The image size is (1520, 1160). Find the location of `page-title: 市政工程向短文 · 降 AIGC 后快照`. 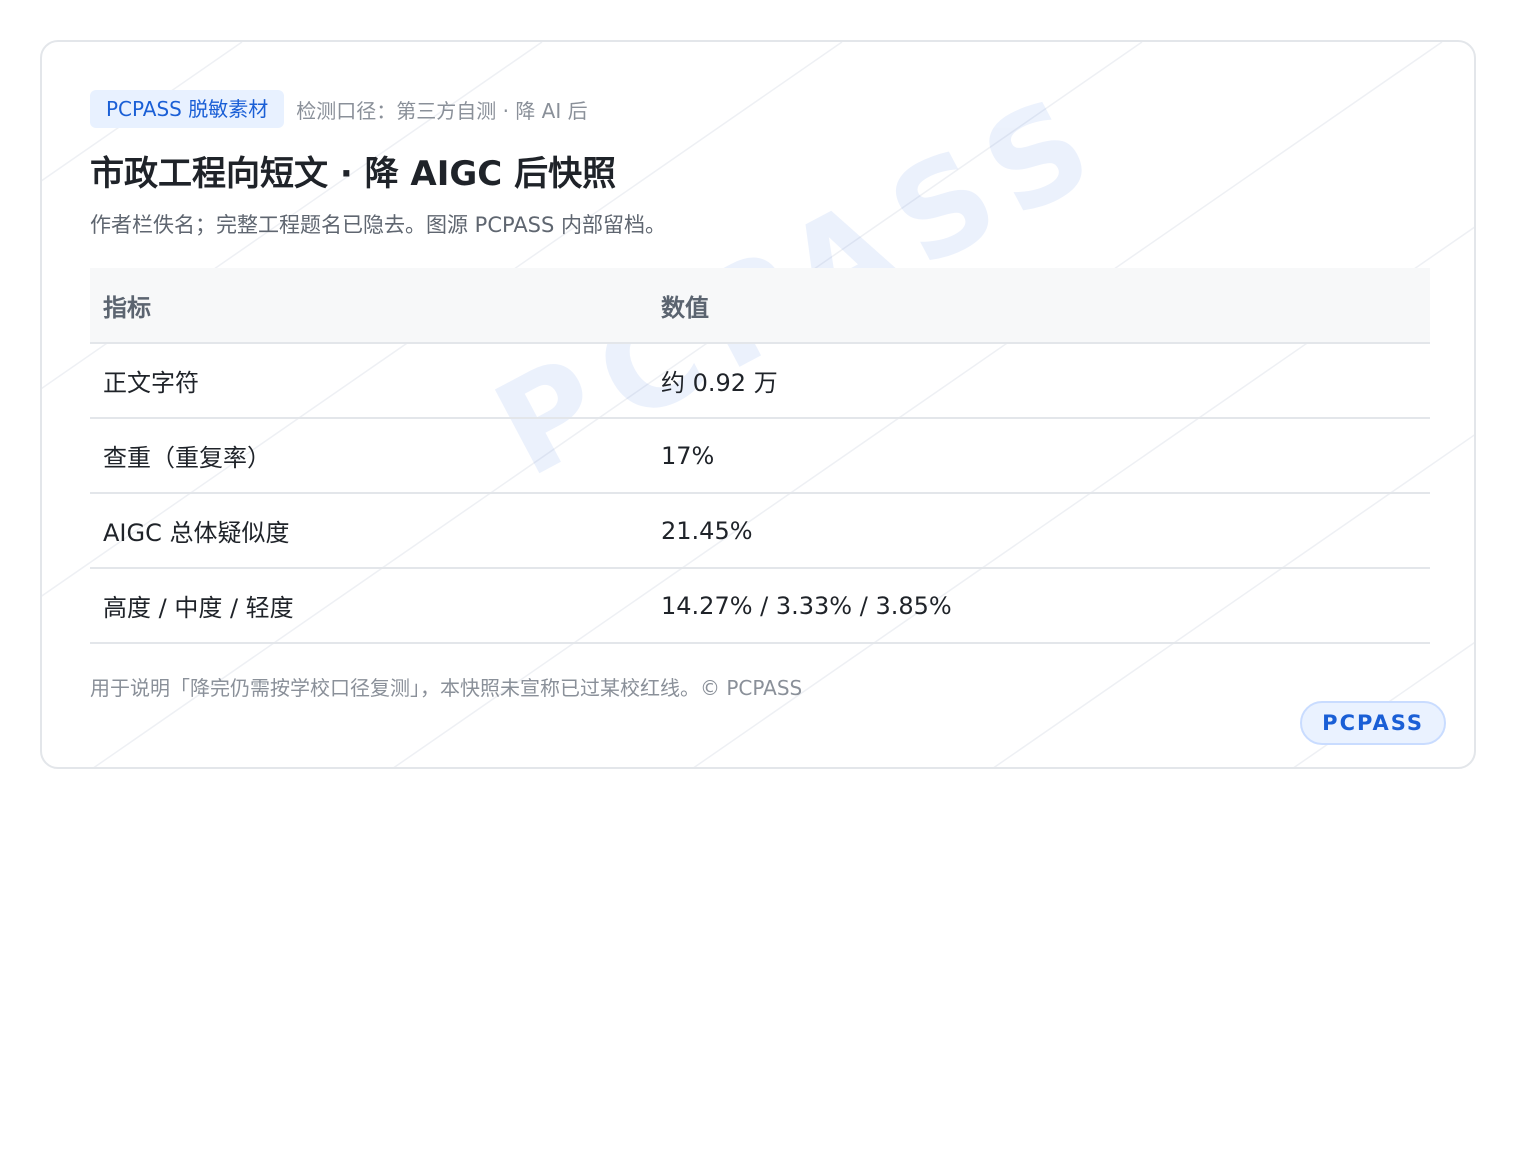

page-title: 市政工程向短文 · 降 AIGC 后快照 is located at coordinates (353, 174).